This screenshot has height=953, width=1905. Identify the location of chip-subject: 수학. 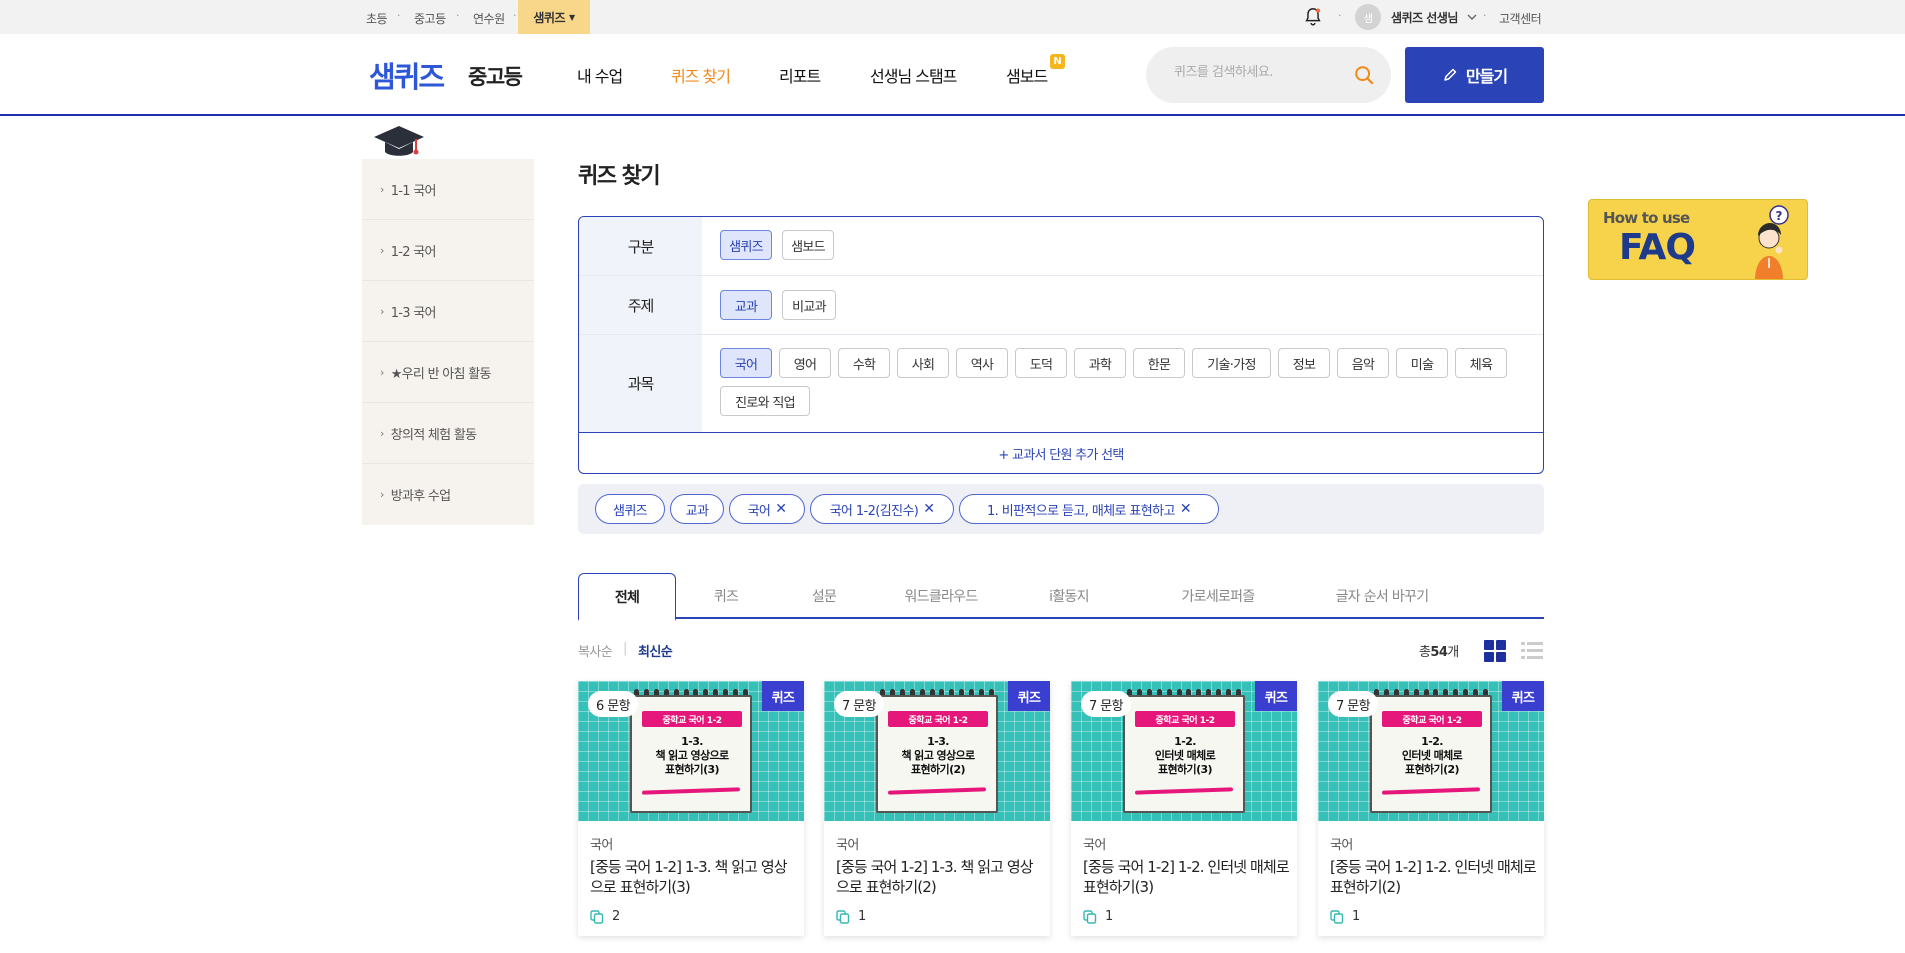
(864, 363).